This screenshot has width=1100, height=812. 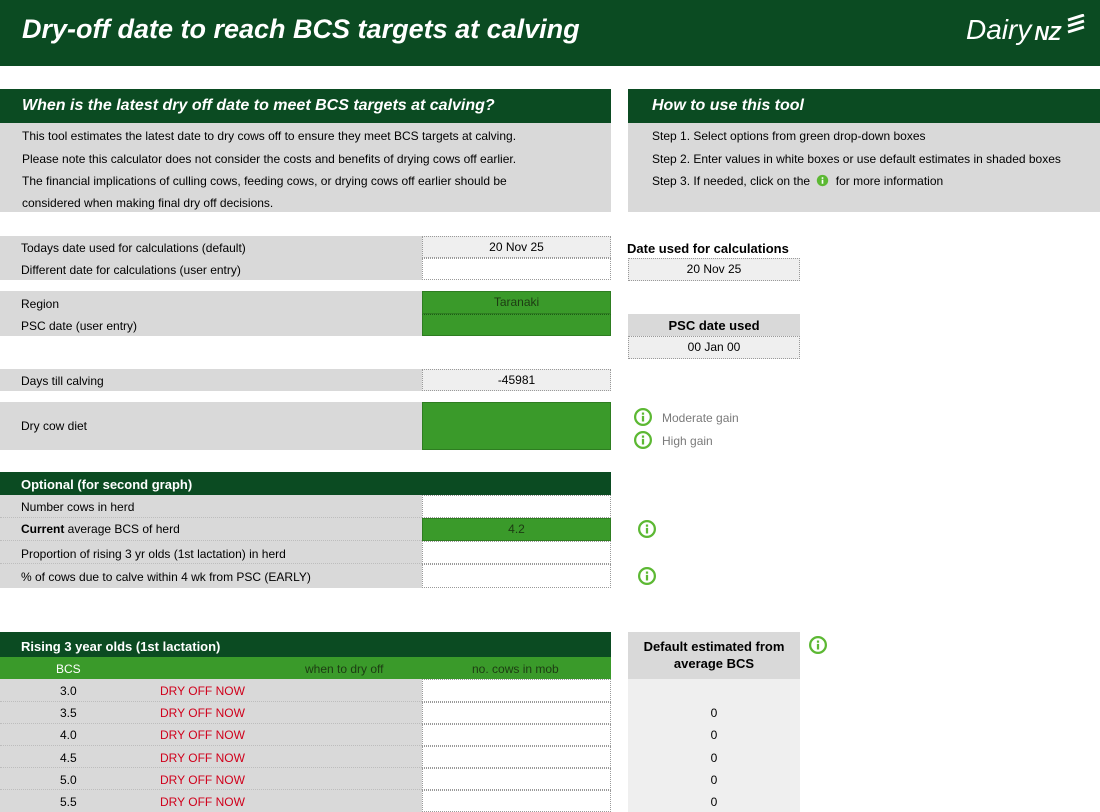 I want to click on psc-used-value: 00 Jan 00, so click(x=714, y=347).